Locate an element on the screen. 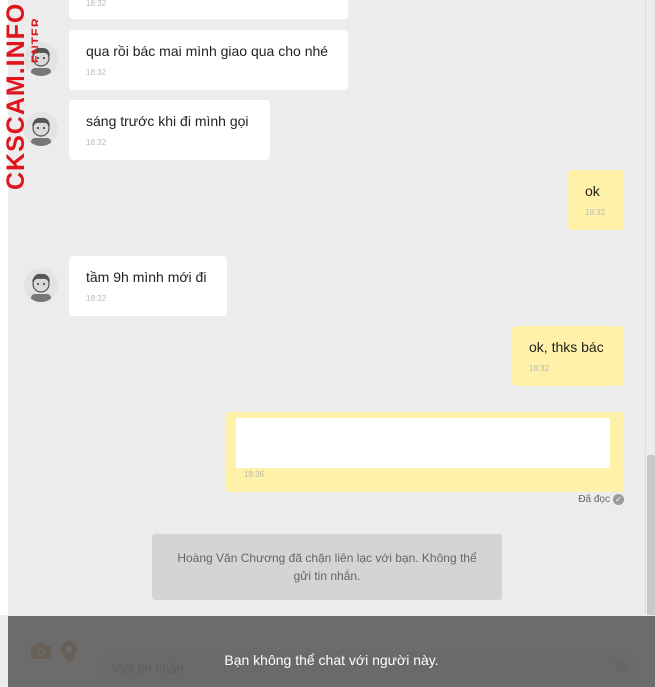 Image resolution: width=655 pixels, height=687 pixels. message-bubble-incoming: sáng trước khi đi mình gọi 18:32 is located at coordinates (169, 130).